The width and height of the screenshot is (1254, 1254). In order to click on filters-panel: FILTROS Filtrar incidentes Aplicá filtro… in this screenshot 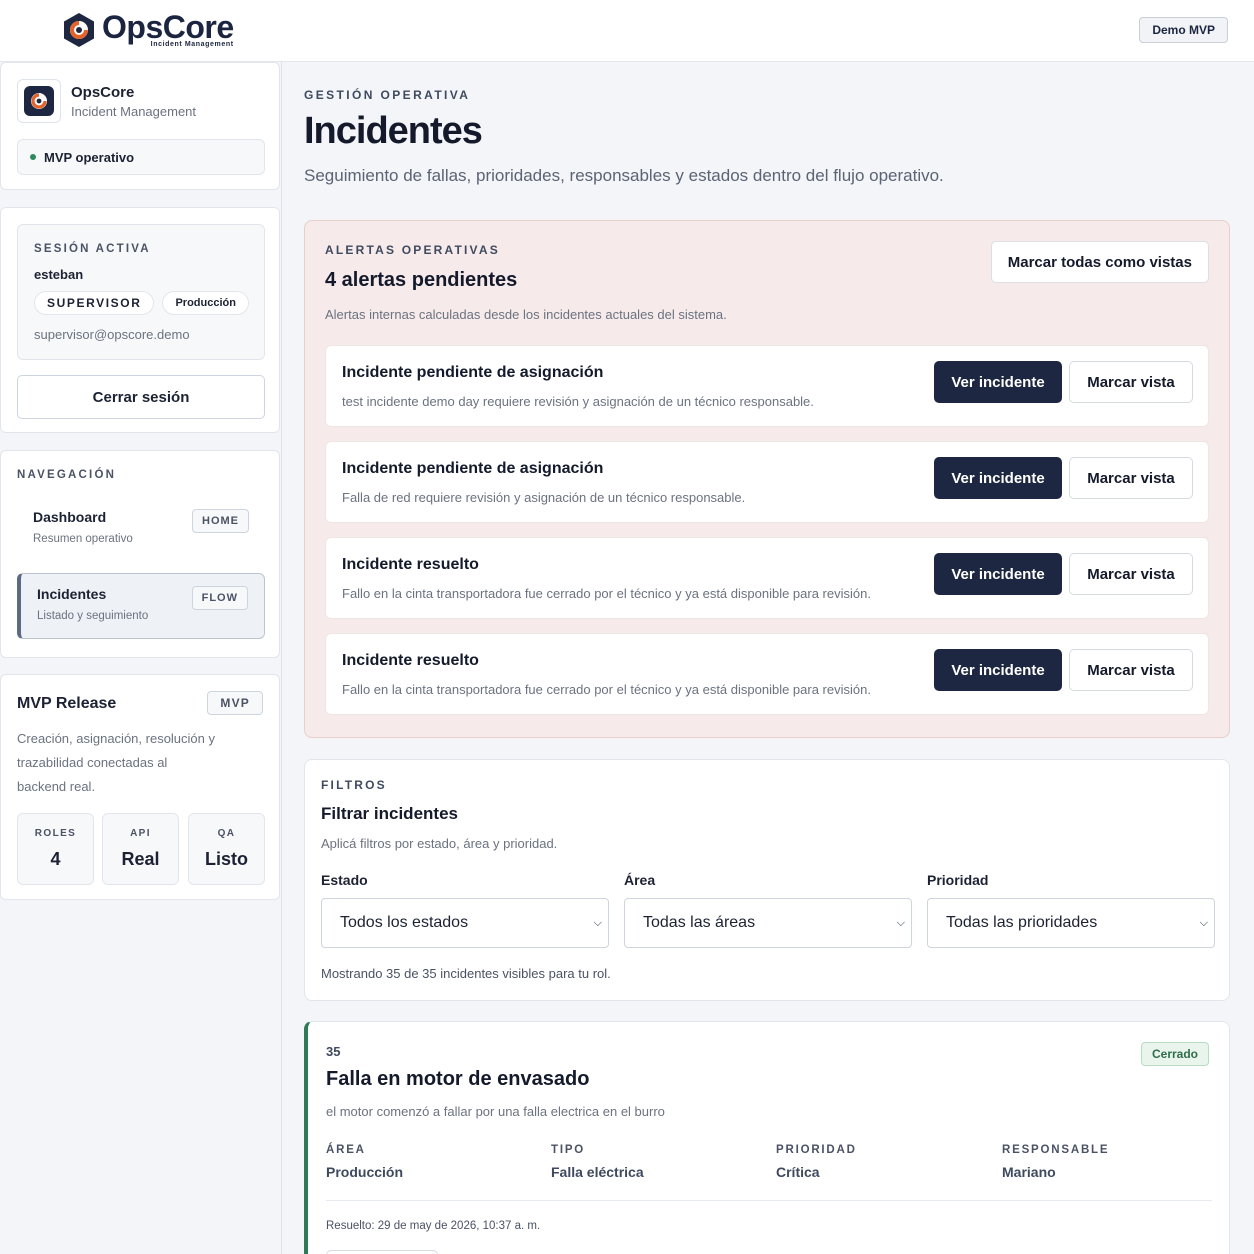, I will do `click(767, 880)`.